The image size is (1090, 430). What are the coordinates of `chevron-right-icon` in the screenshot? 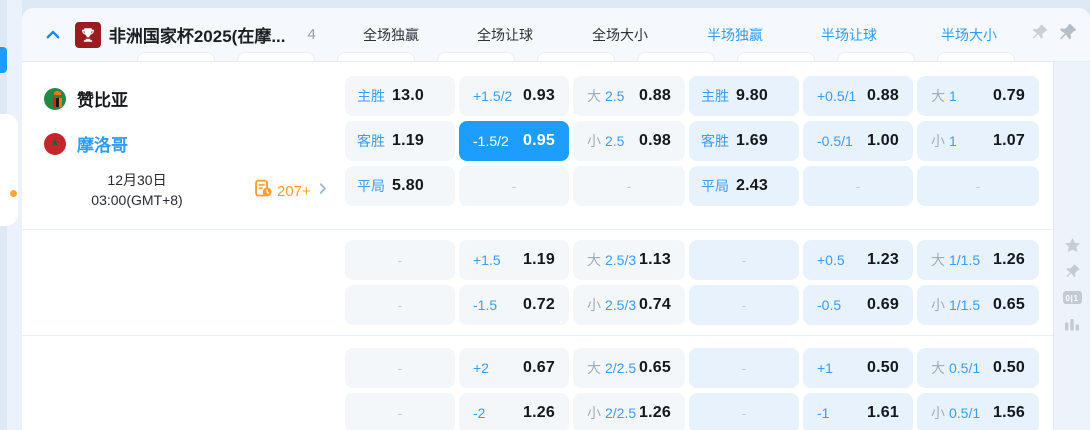 It's located at (322, 191).